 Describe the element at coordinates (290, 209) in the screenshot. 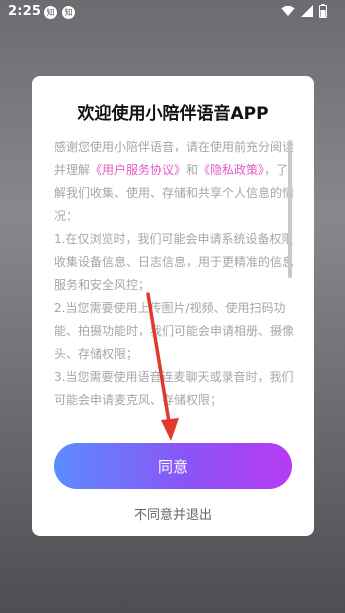

I see `scrollbar` at that location.